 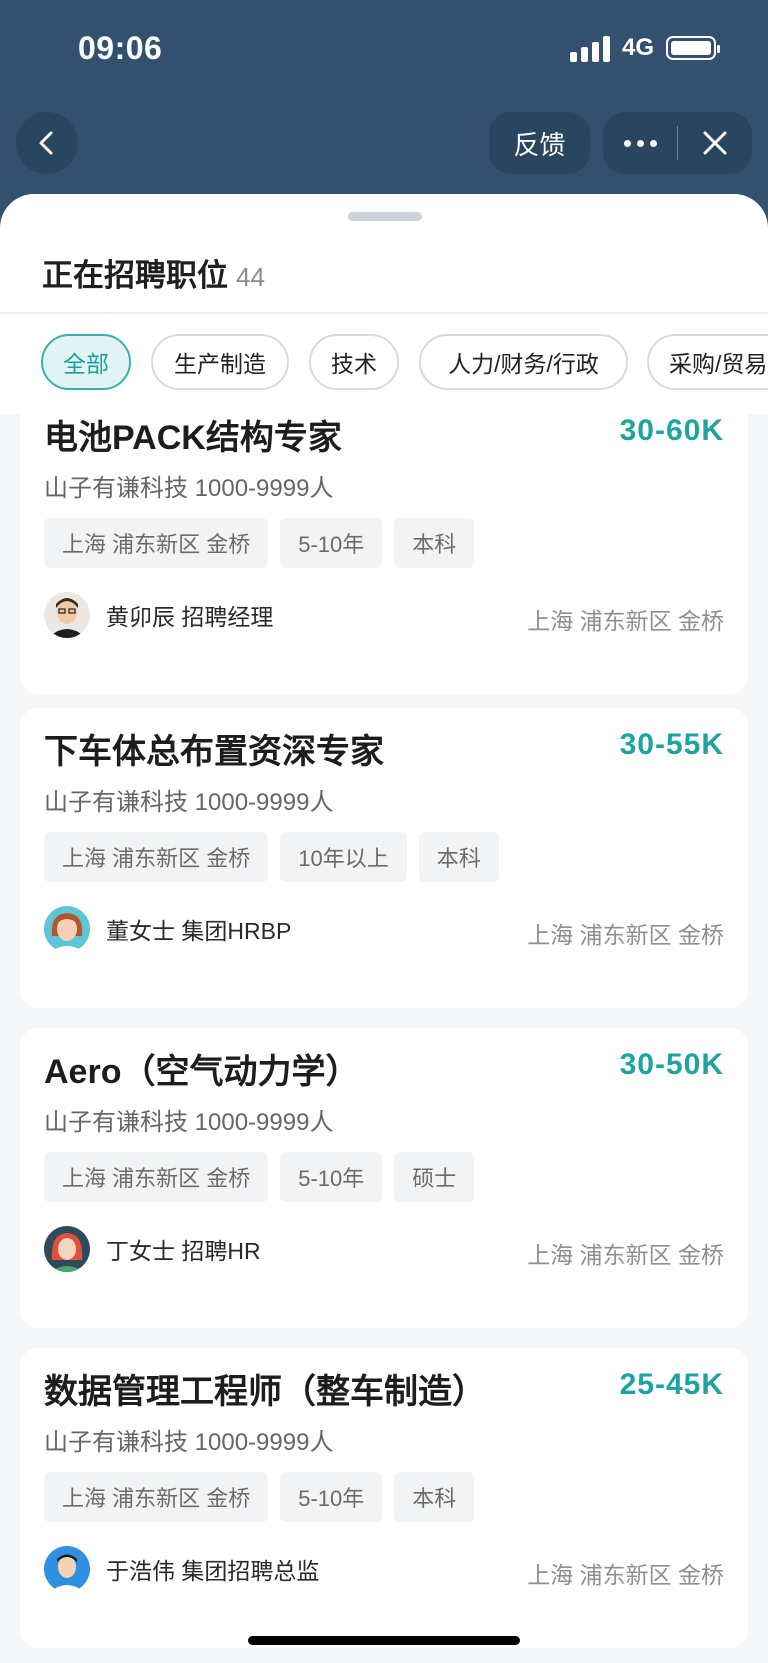 What do you see at coordinates (707, 362) in the screenshot?
I see `filter-chip-purchasing: 采购/贸易` at bounding box center [707, 362].